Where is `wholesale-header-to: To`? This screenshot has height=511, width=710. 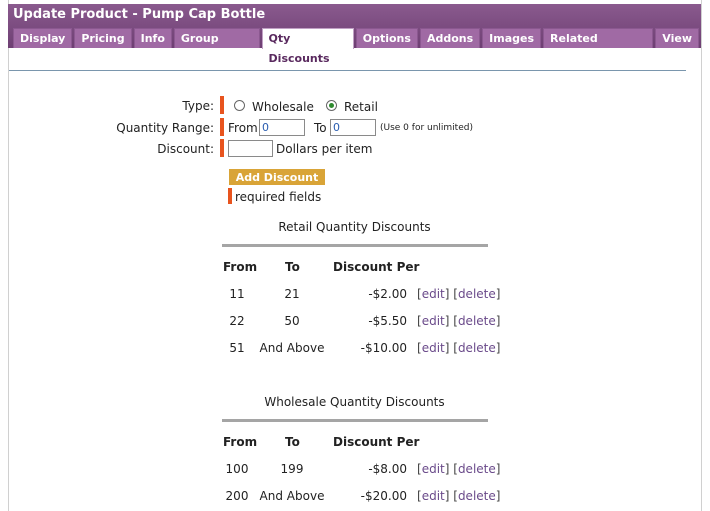 wholesale-header-to: To is located at coordinates (292, 442).